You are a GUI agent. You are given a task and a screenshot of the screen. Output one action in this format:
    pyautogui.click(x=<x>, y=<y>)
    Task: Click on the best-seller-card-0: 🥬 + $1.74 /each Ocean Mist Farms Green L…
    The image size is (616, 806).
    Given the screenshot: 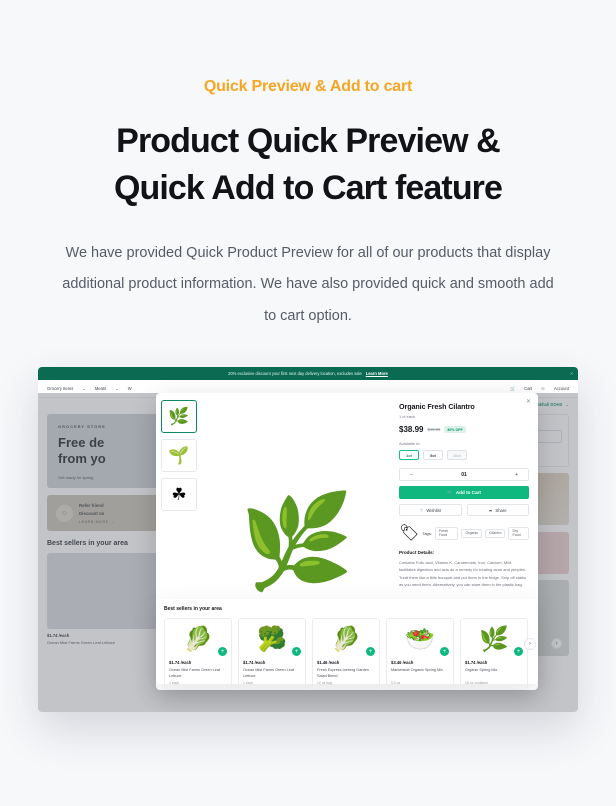 What is the action you would take?
    pyautogui.click(x=198, y=654)
    